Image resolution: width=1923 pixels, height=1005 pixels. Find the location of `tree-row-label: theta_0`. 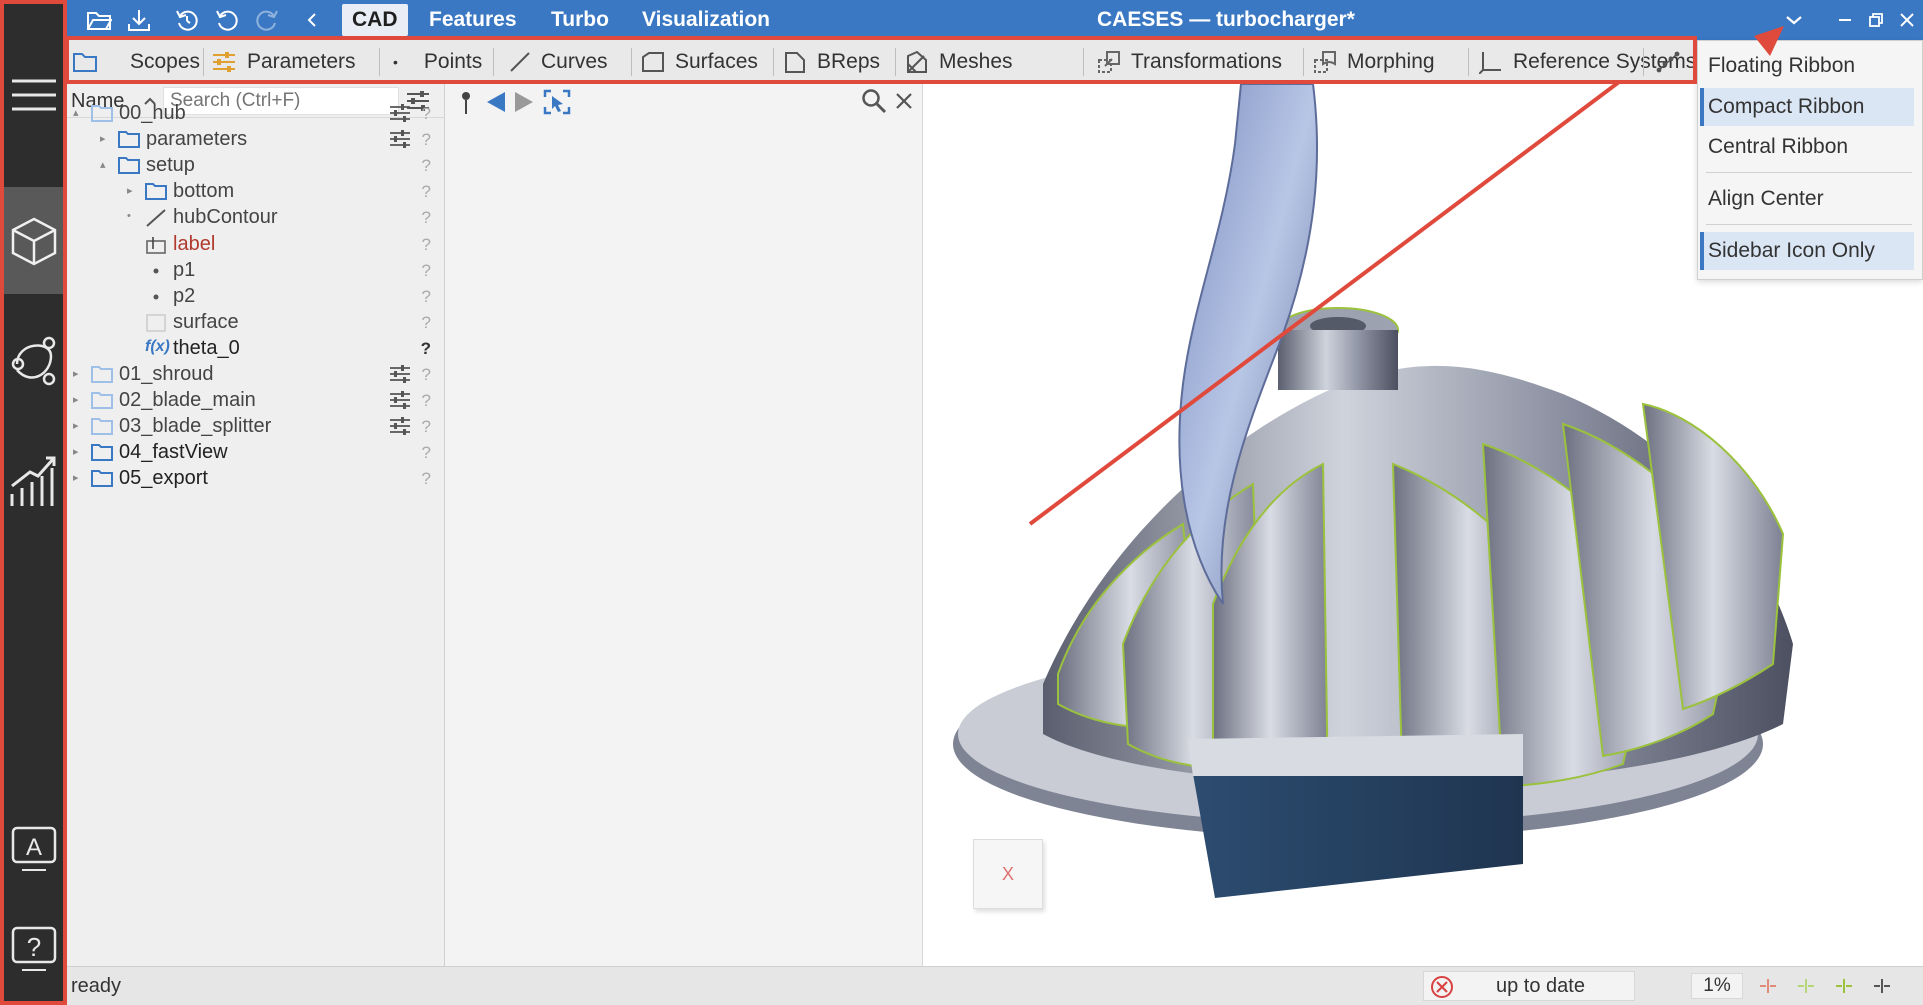

tree-row-label: theta_0 is located at coordinates (206, 347).